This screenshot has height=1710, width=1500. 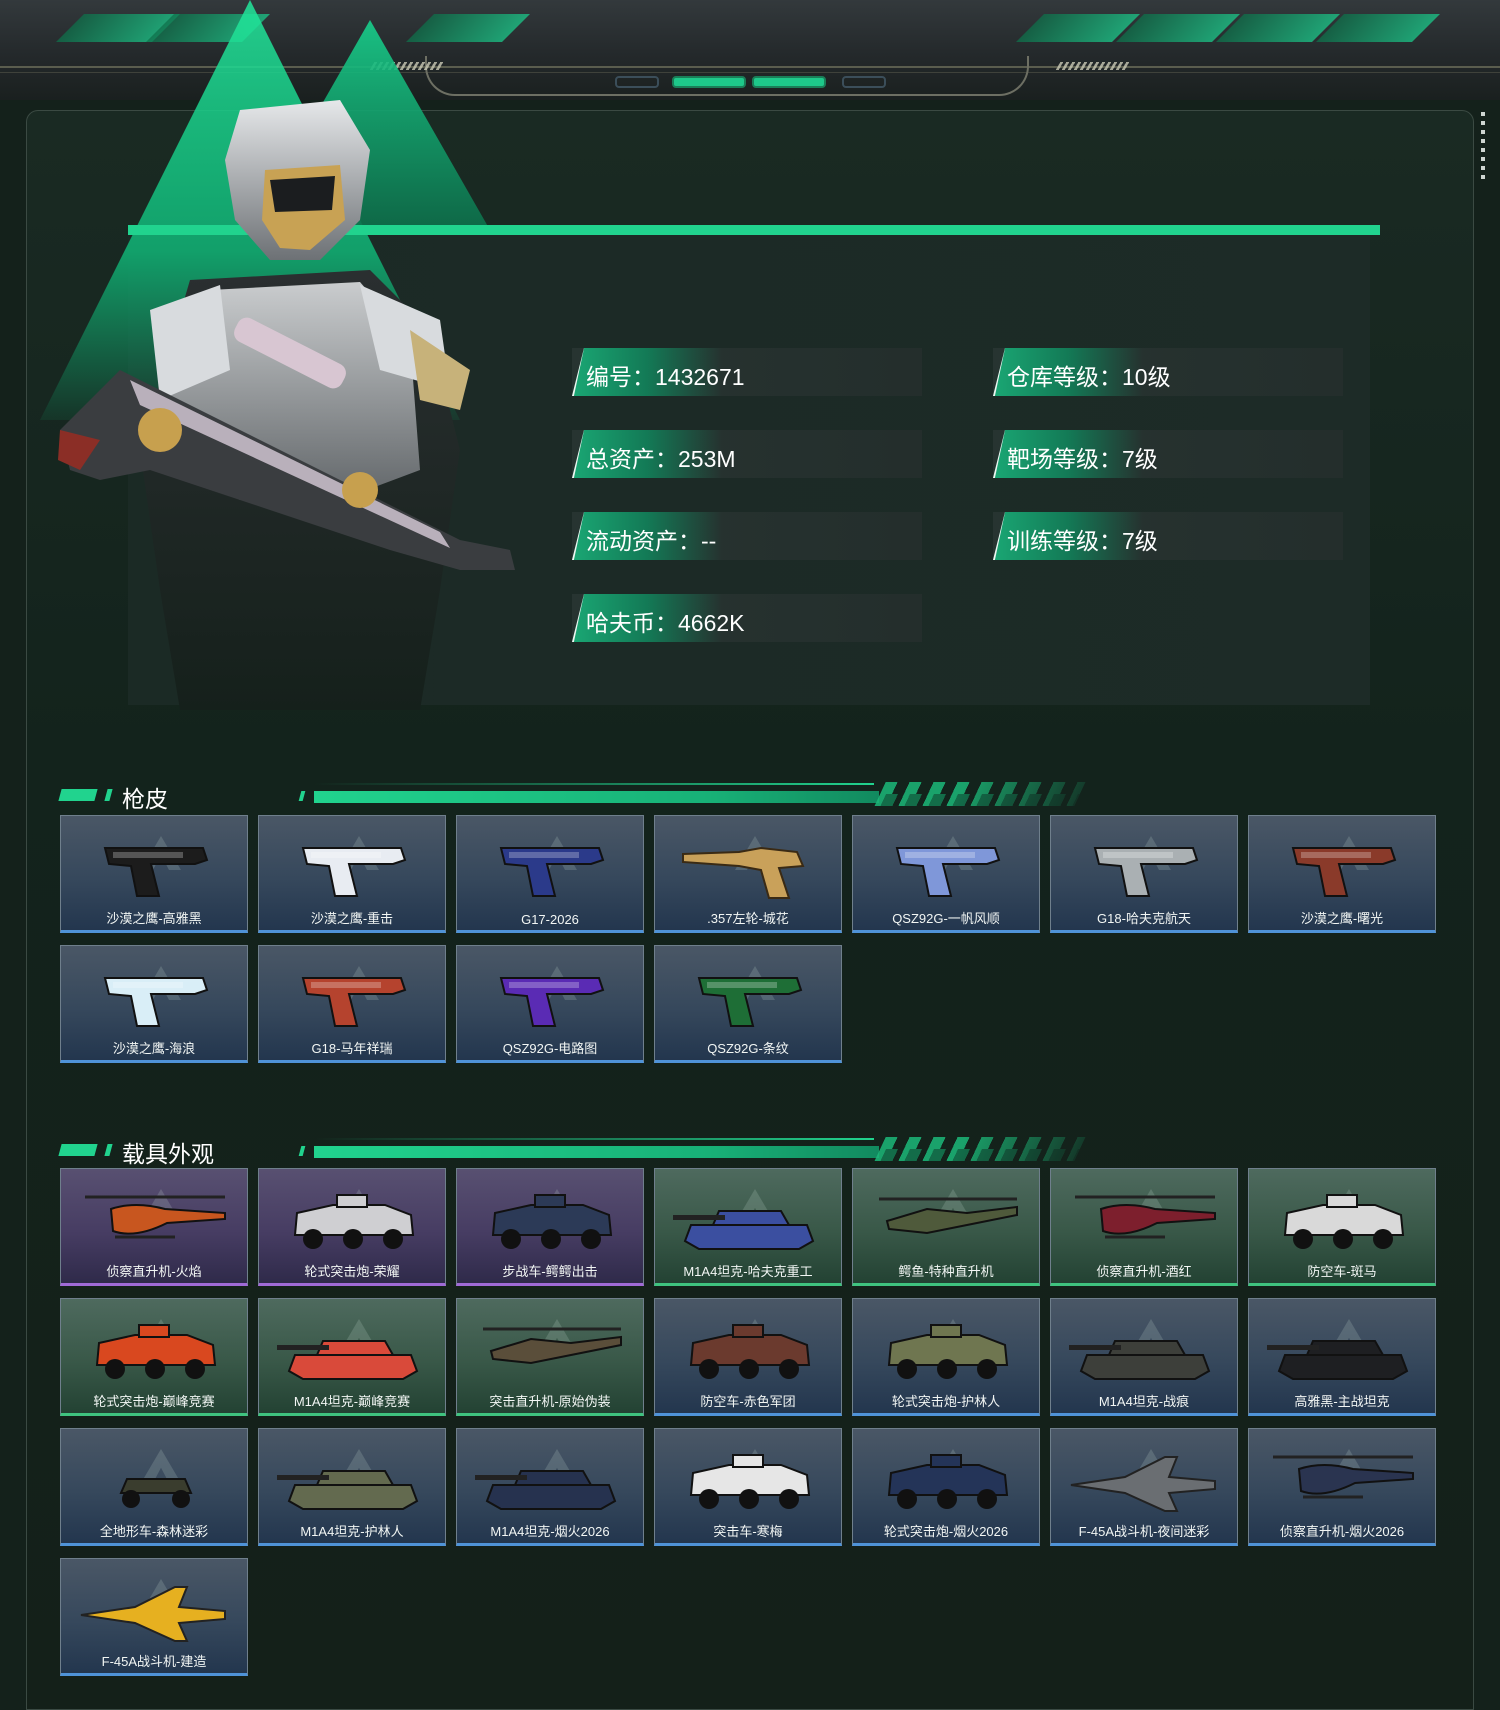 I want to click on stat-label: 流动资产, so click(x=632, y=541).